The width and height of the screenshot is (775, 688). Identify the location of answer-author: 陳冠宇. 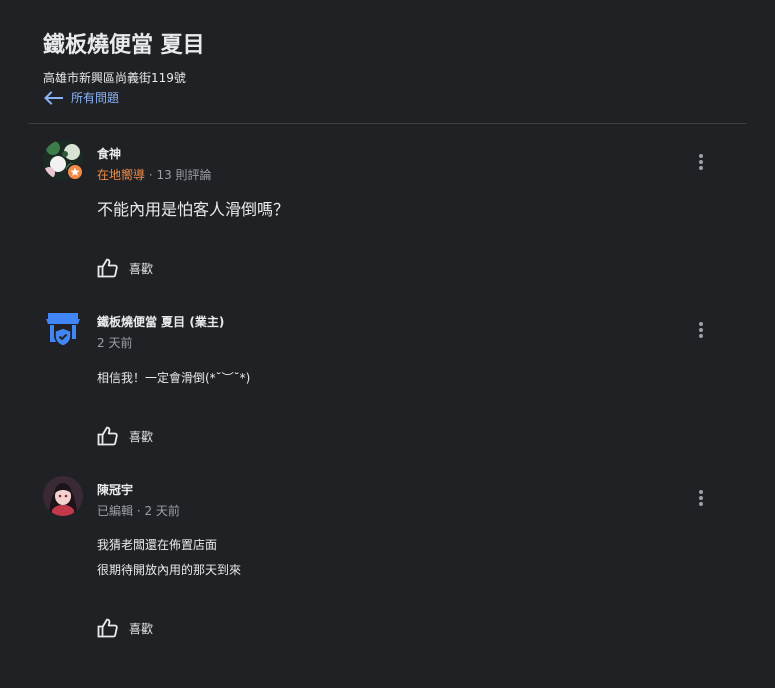
(115, 489).